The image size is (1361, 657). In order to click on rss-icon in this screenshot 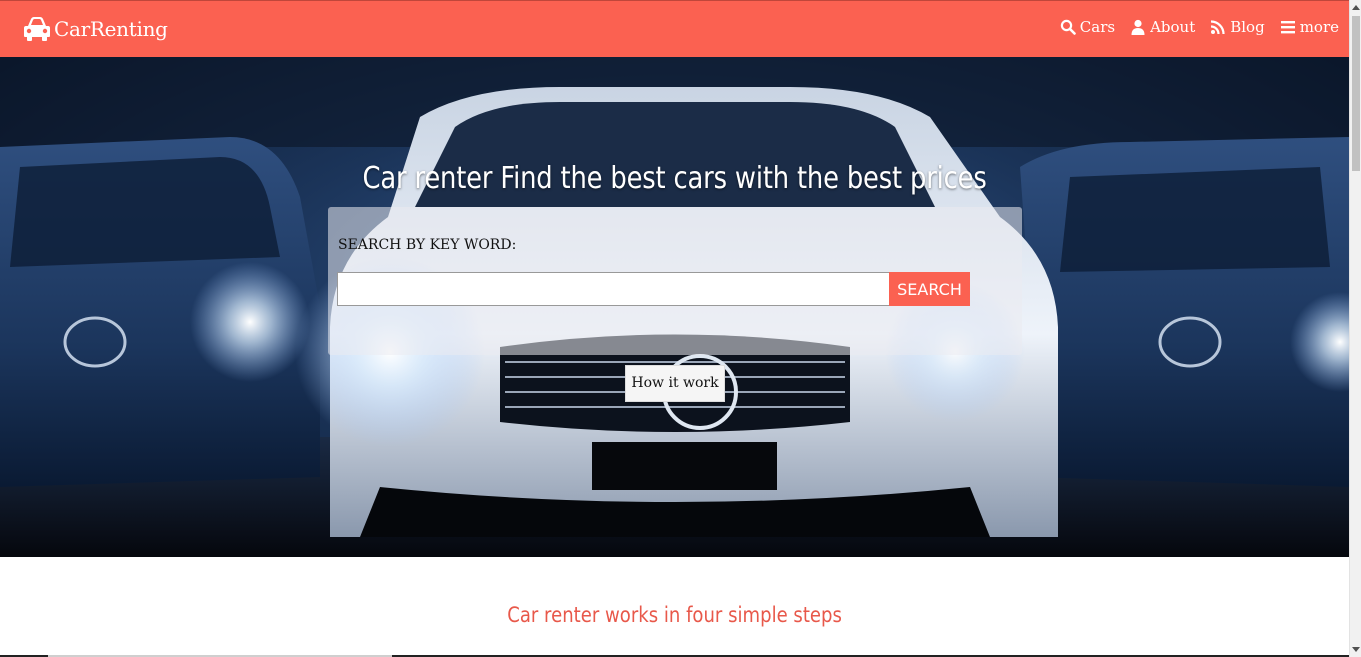, I will do `click(1218, 27)`.